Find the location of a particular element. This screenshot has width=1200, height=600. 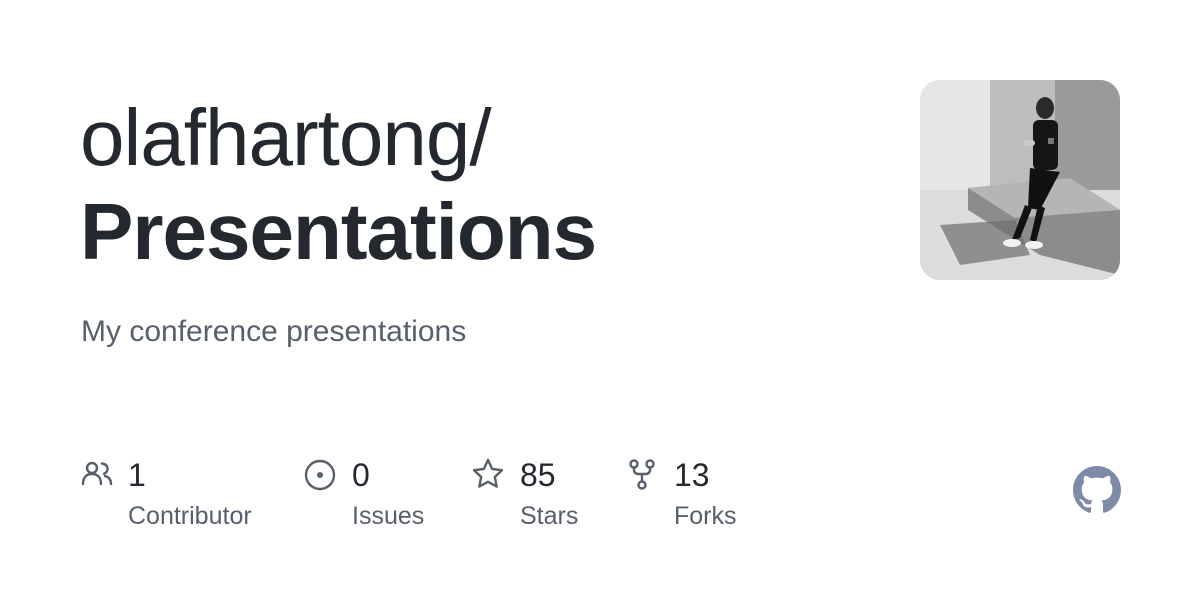

issues-label: Issues is located at coordinates (388, 516).